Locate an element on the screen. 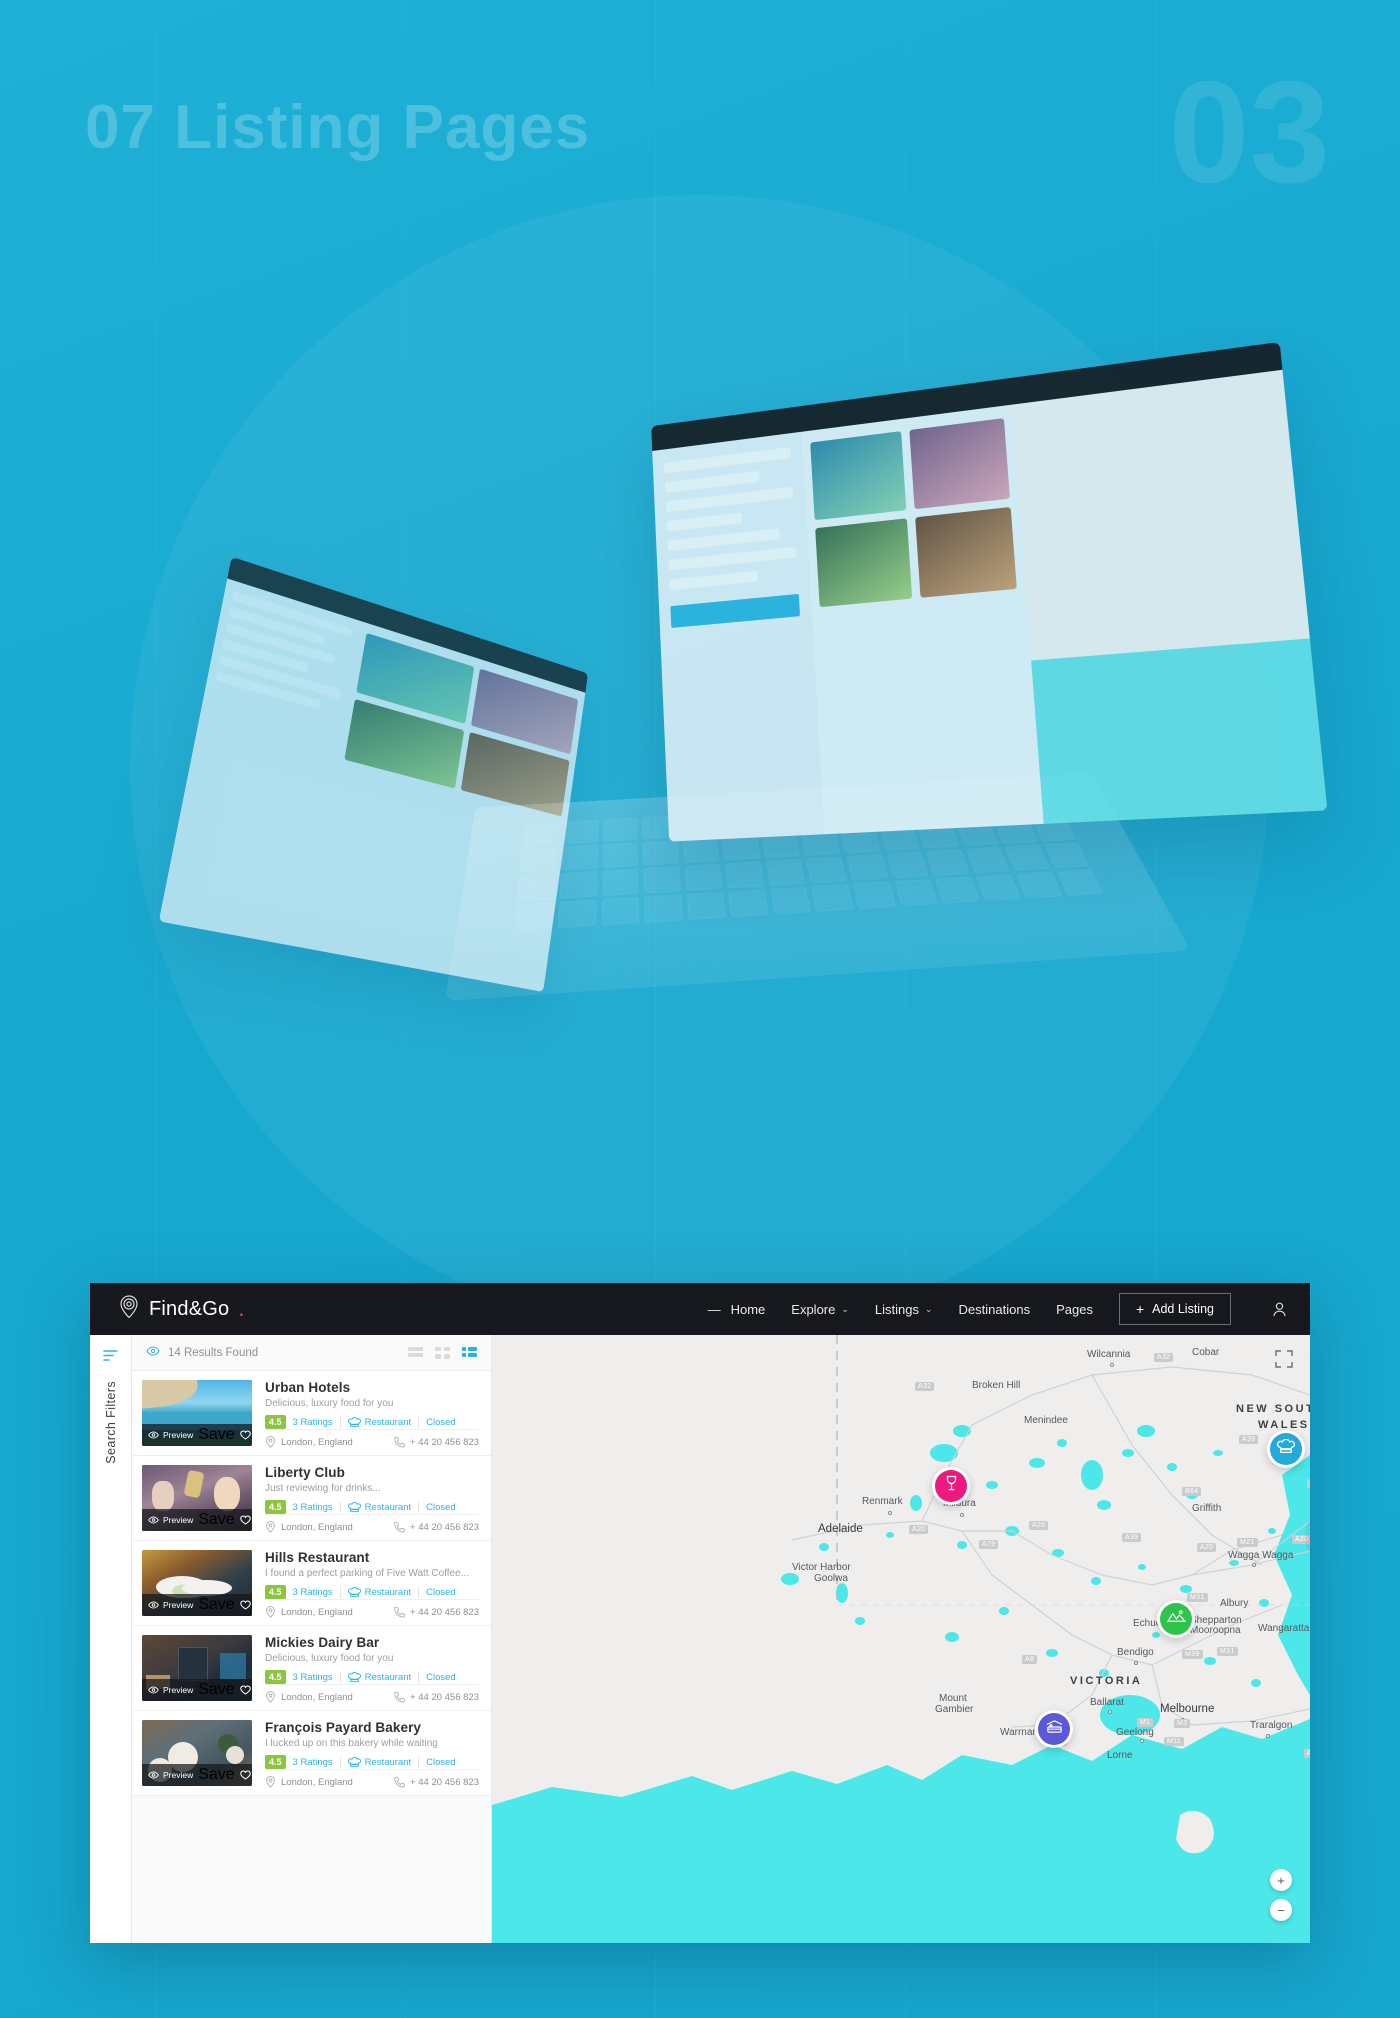 The height and width of the screenshot is (2018, 1400). nav-item-home: Home is located at coordinates (748, 1309).